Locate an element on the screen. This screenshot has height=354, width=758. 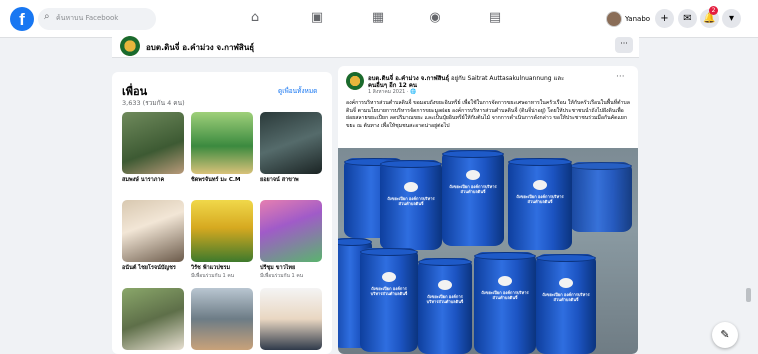
groups-icon: ◉ is located at coordinates (435, 18).